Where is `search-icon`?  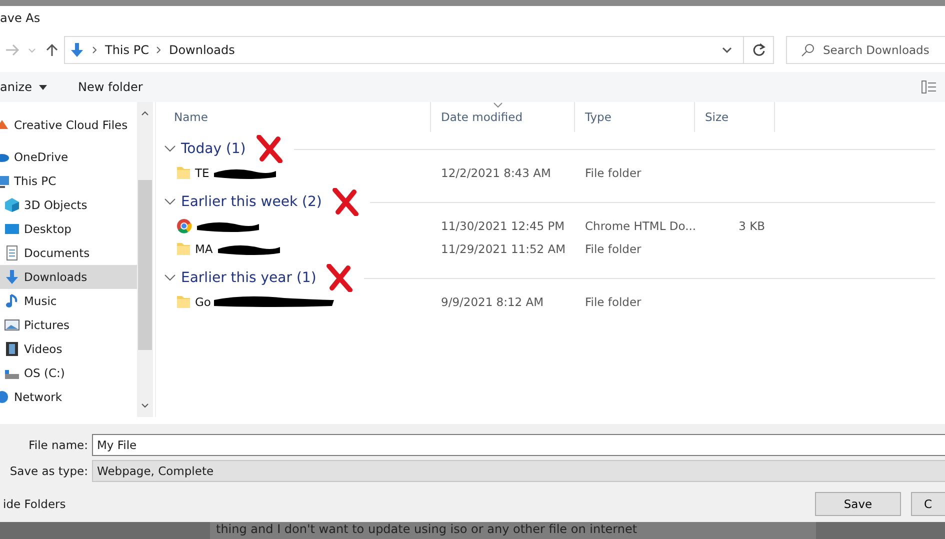 search-icon is located at coordinates (808, 50).